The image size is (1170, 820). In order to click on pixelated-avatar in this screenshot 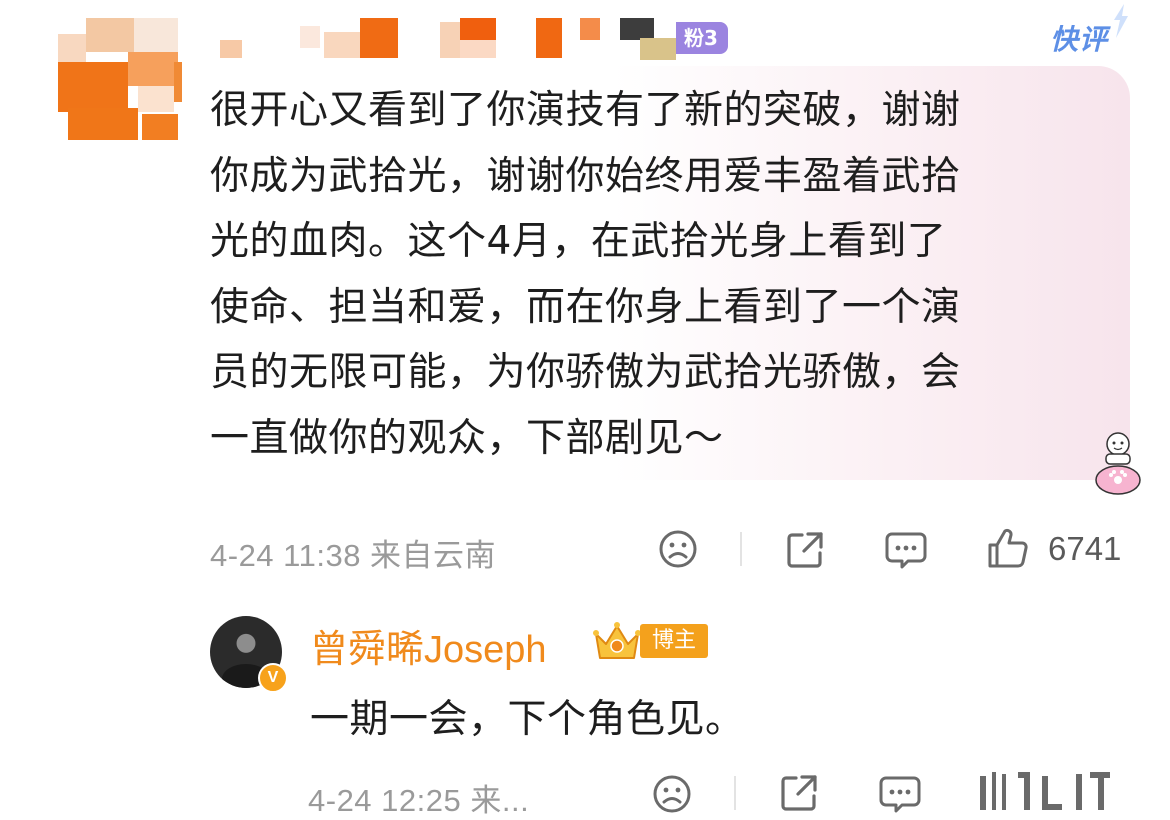, I will do `click(120, 80)`.